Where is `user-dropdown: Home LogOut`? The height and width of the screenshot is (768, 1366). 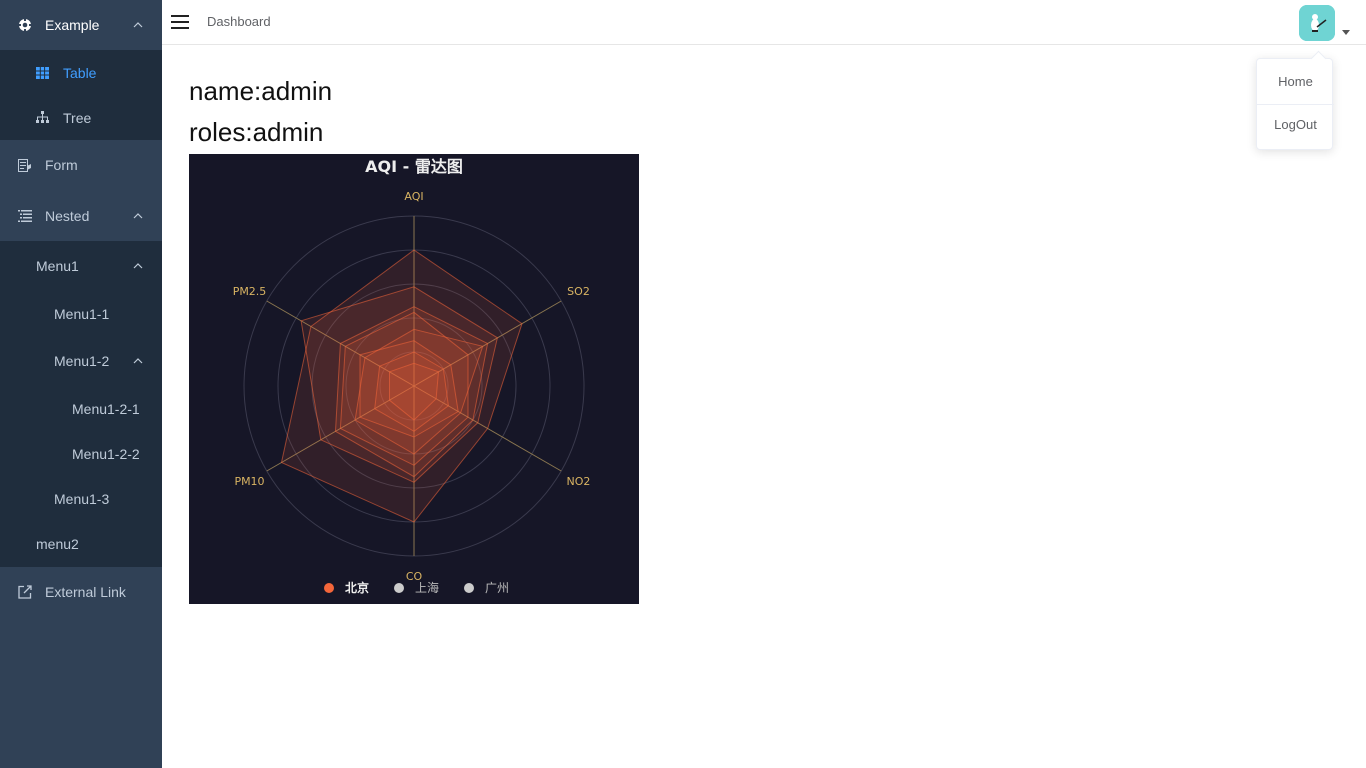 user-dropdown: Home LogOut is located at coordinates (1295, 104).